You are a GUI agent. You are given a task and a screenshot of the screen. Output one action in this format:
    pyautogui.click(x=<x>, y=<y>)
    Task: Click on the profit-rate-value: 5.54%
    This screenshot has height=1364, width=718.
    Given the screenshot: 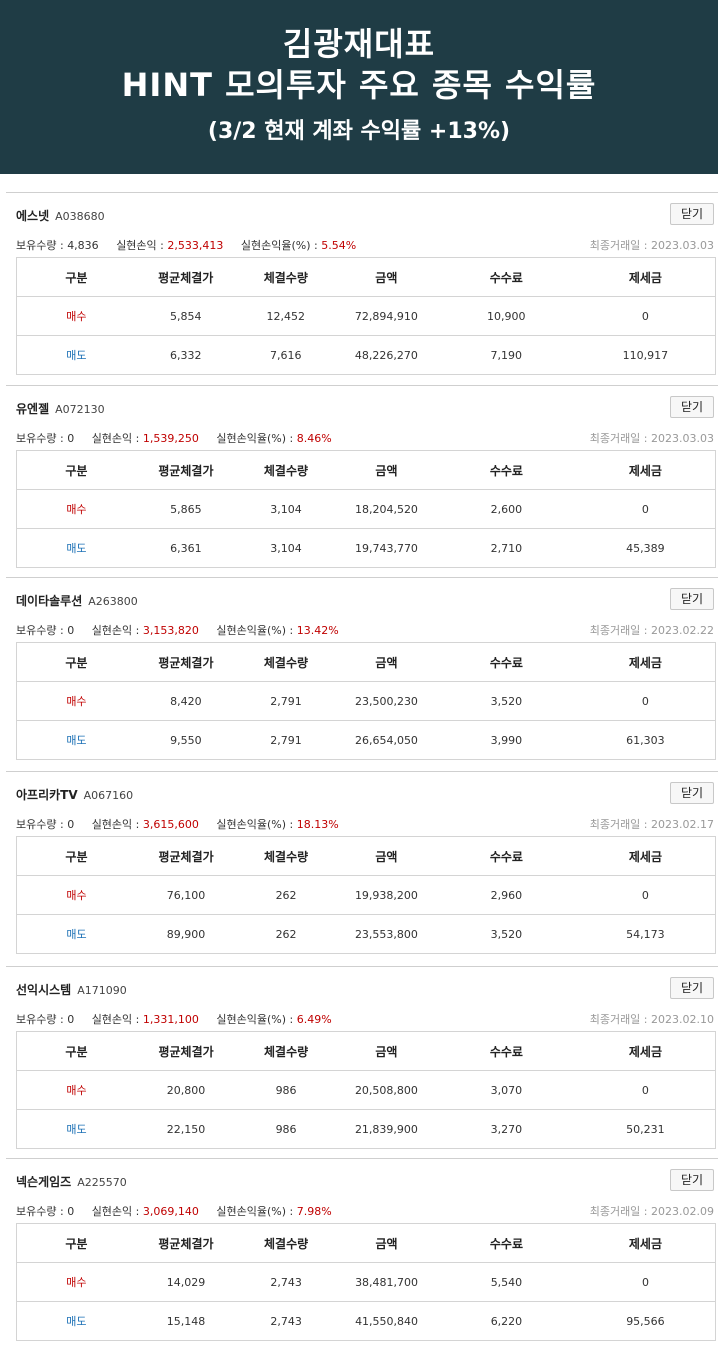 What is the action you would take?
    pyautogui.click(x=339, y=245)
    